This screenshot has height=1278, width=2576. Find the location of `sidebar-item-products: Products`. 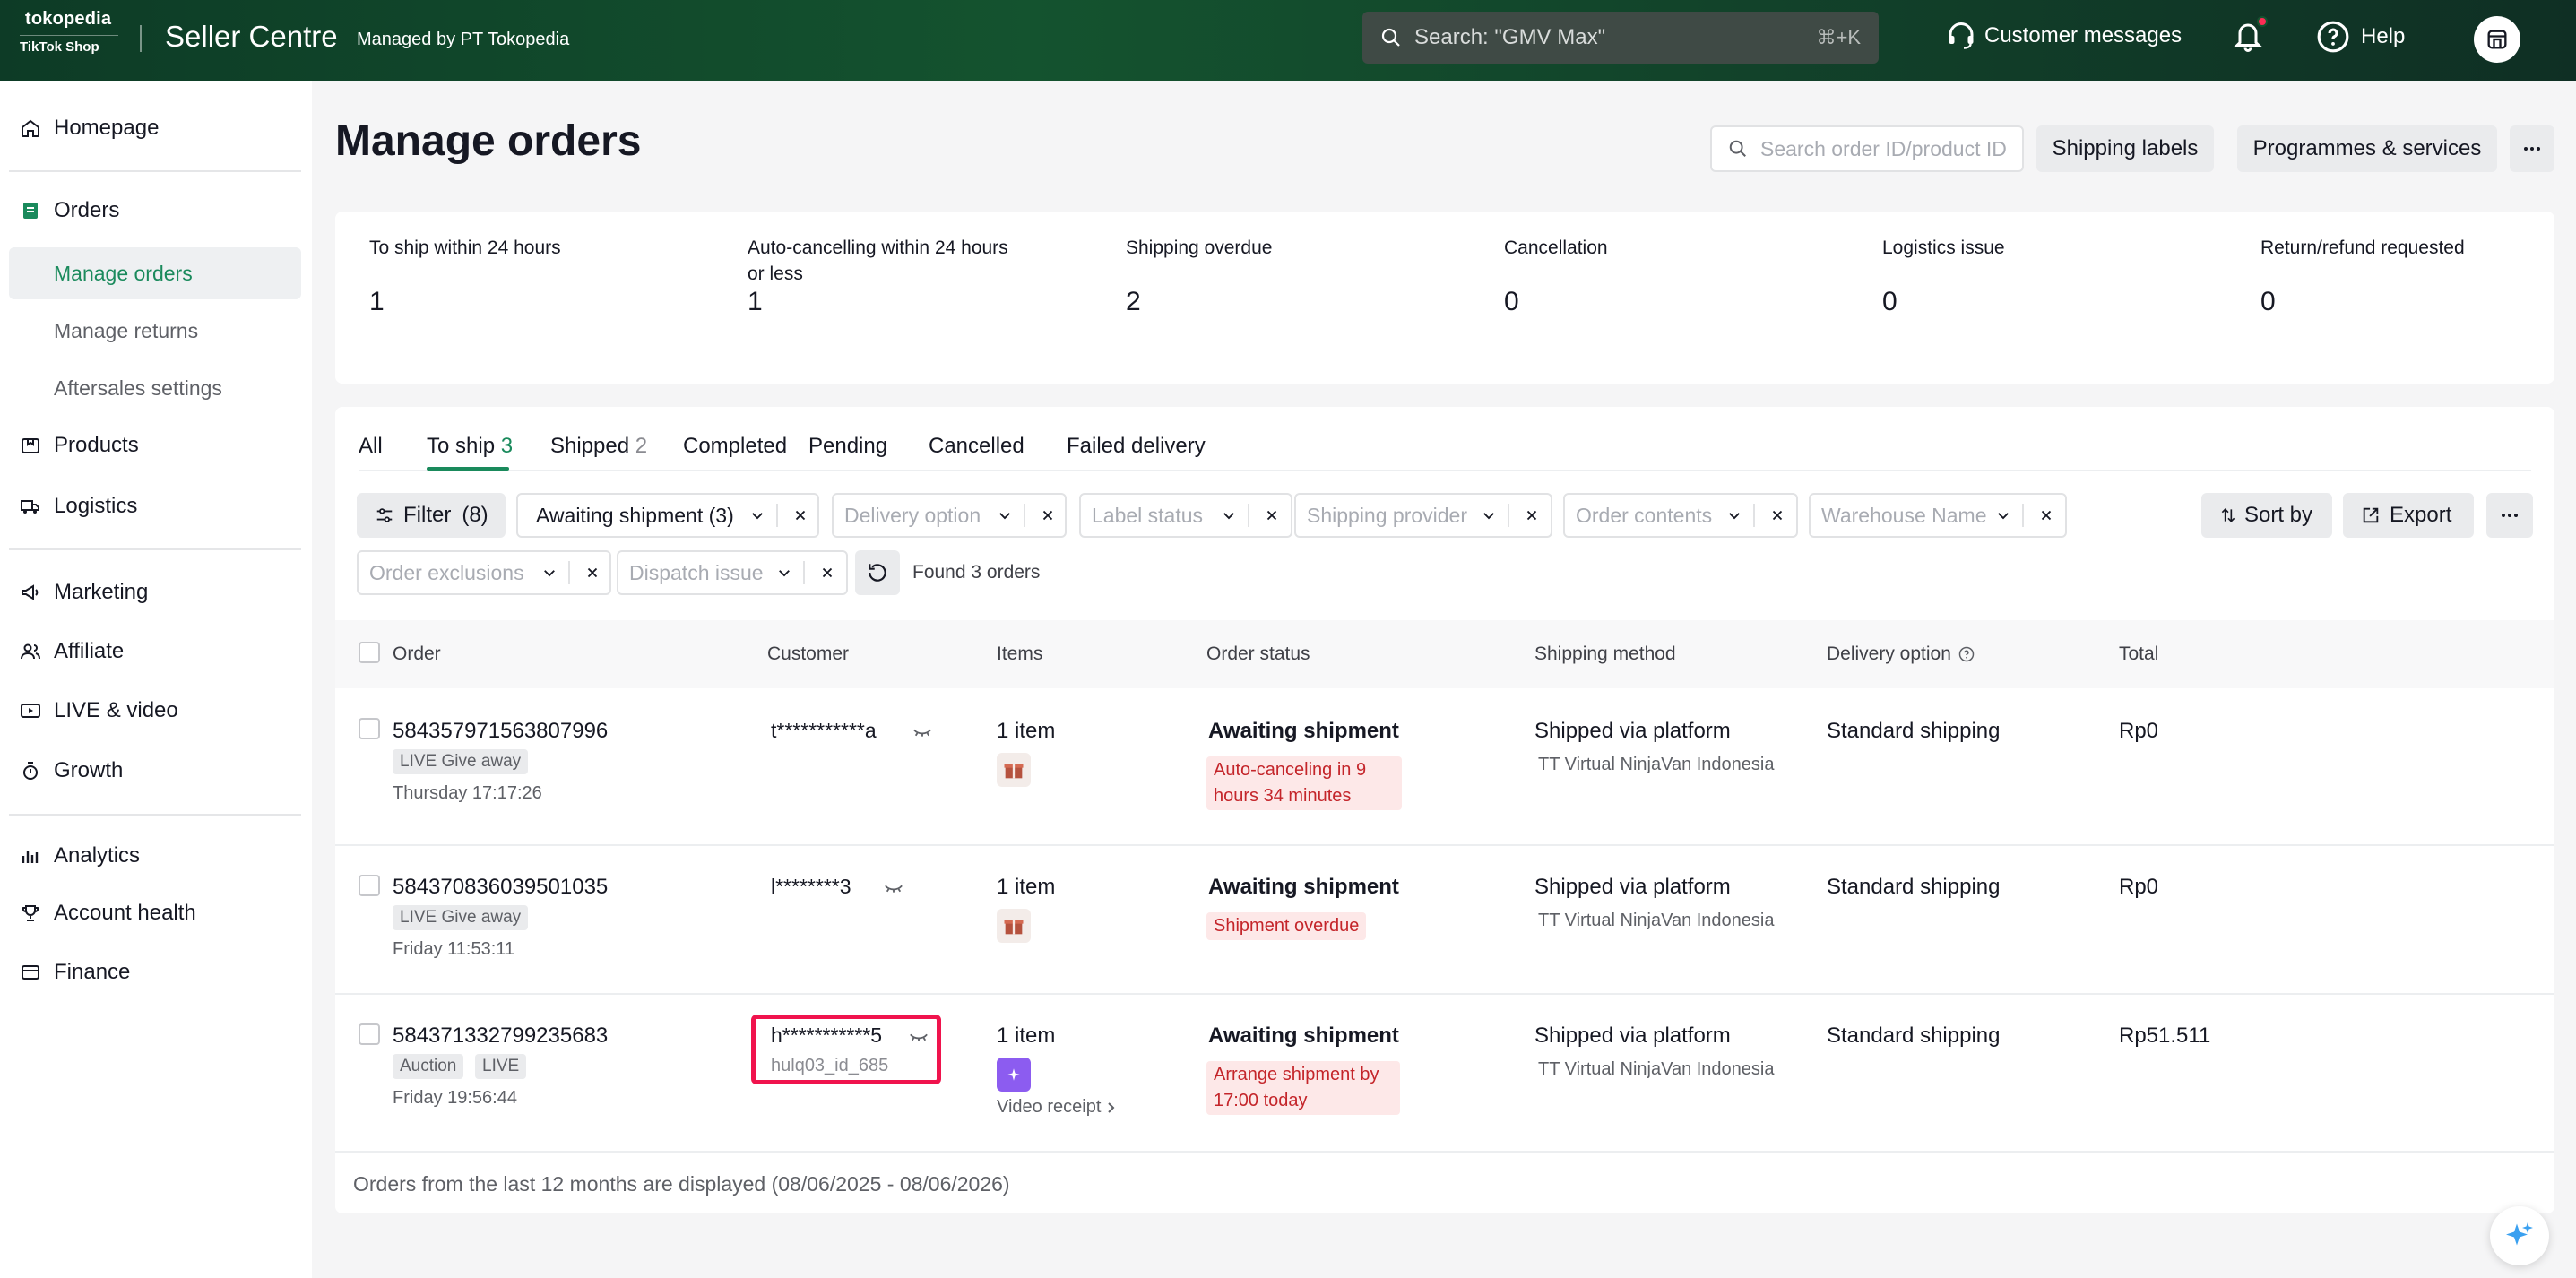

sidebar-item-products: Products is located at coordinates (156, 445).